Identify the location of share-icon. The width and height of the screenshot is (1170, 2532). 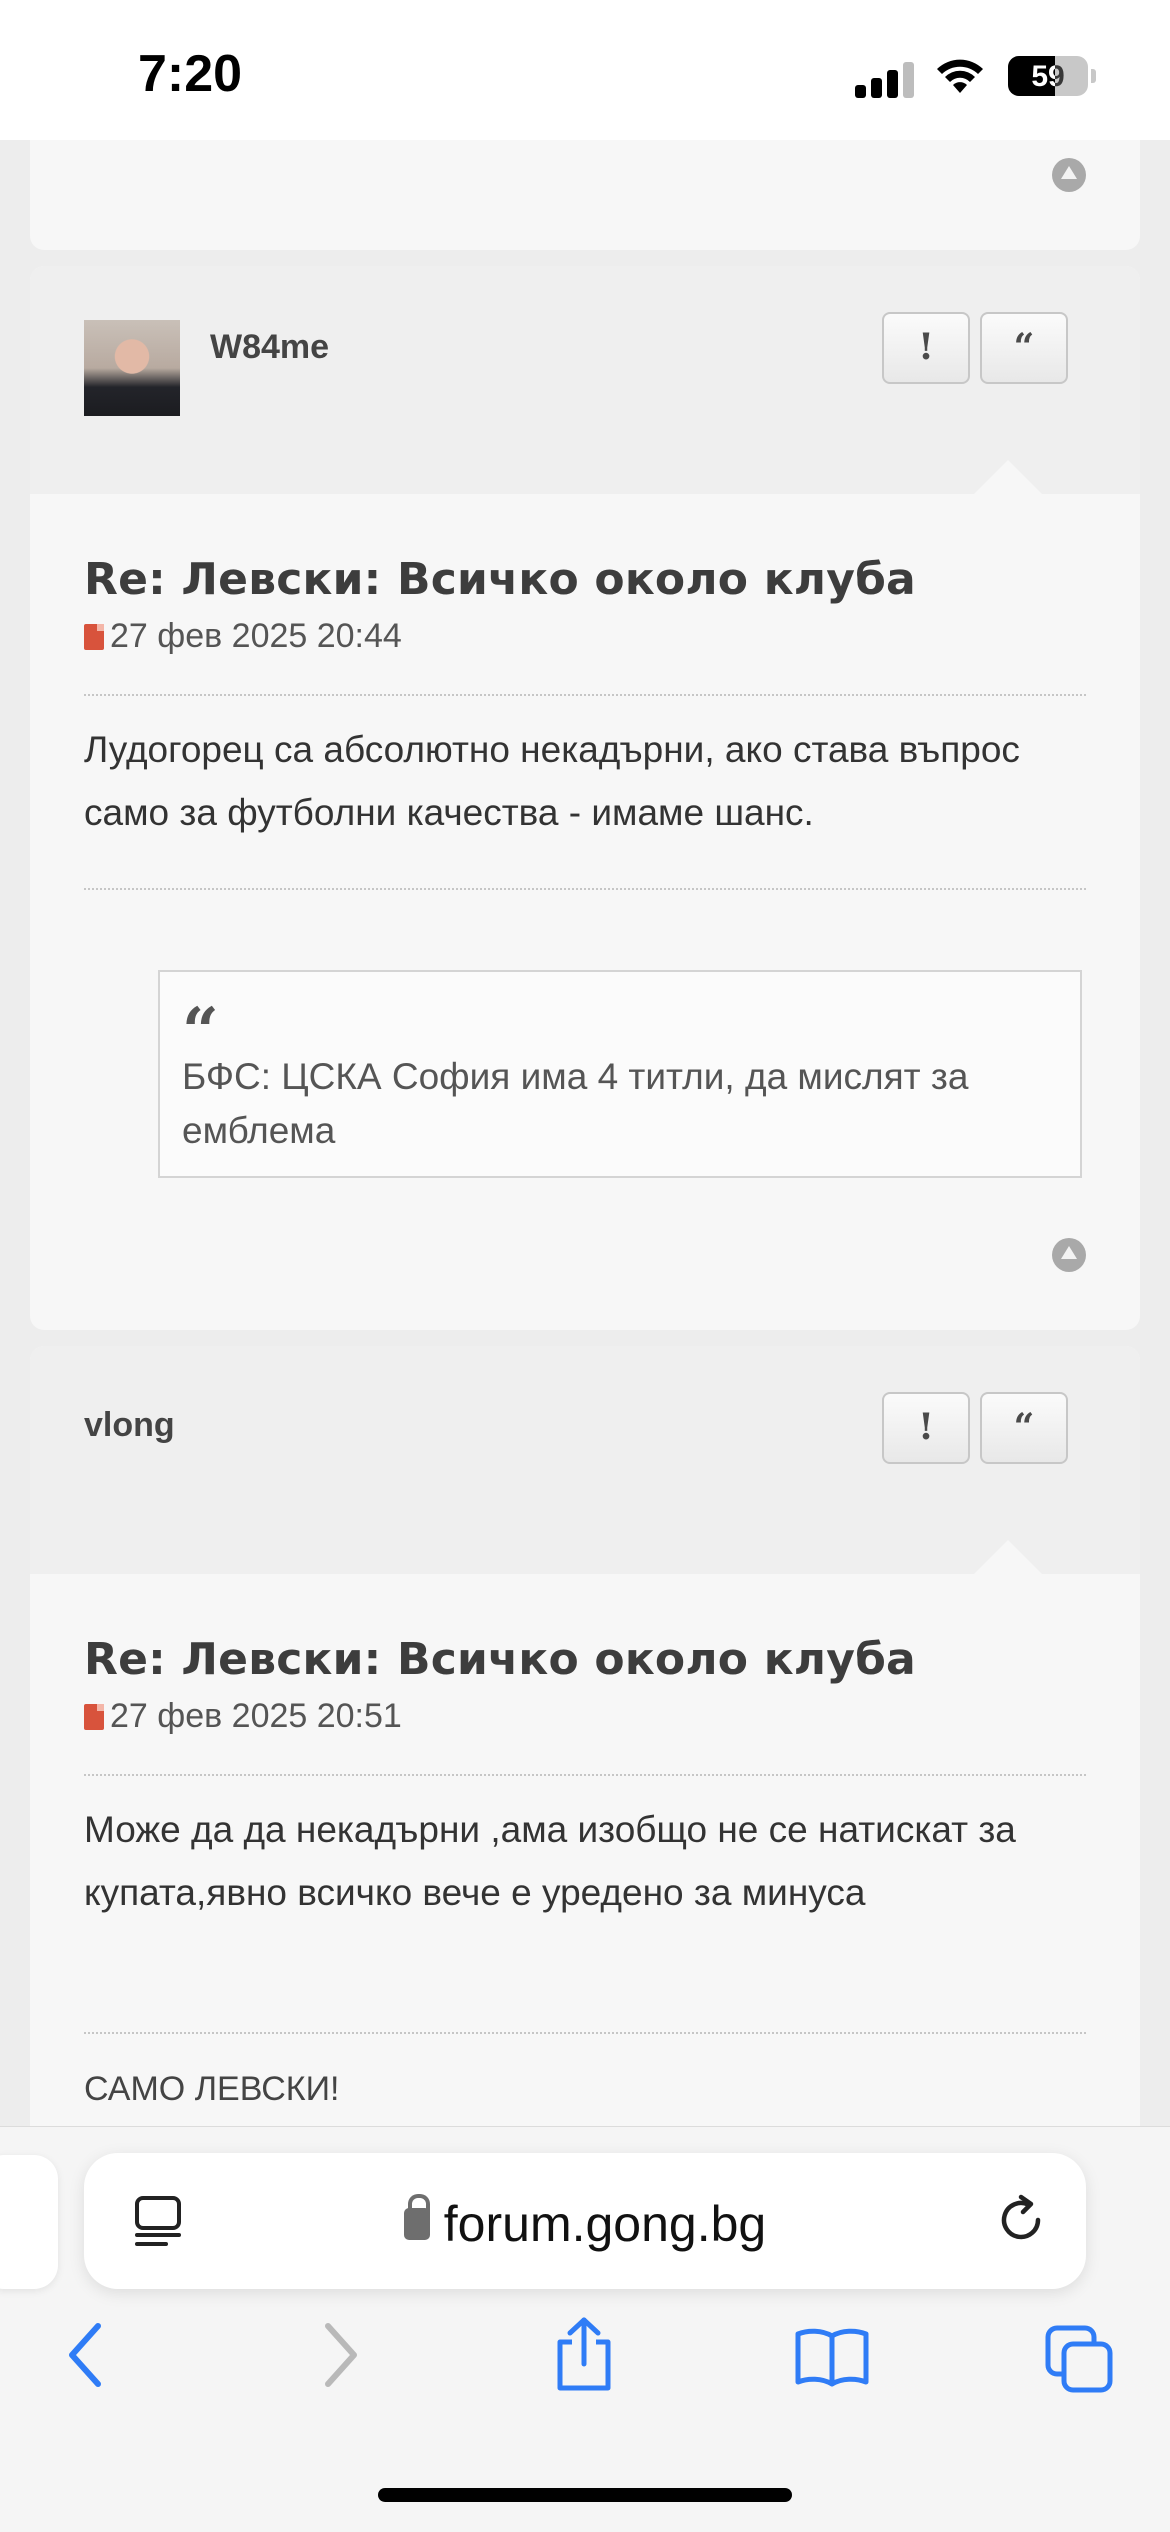
(584, 2354).